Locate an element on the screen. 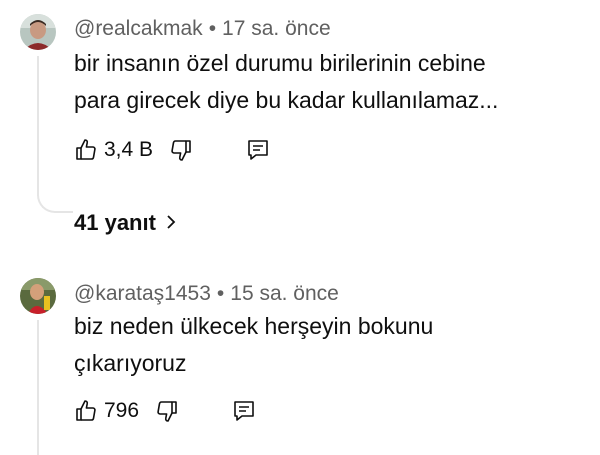 The width and height of the screenshot is (600, 455). comment-actions: 796 is located at coordinates (164, 411).